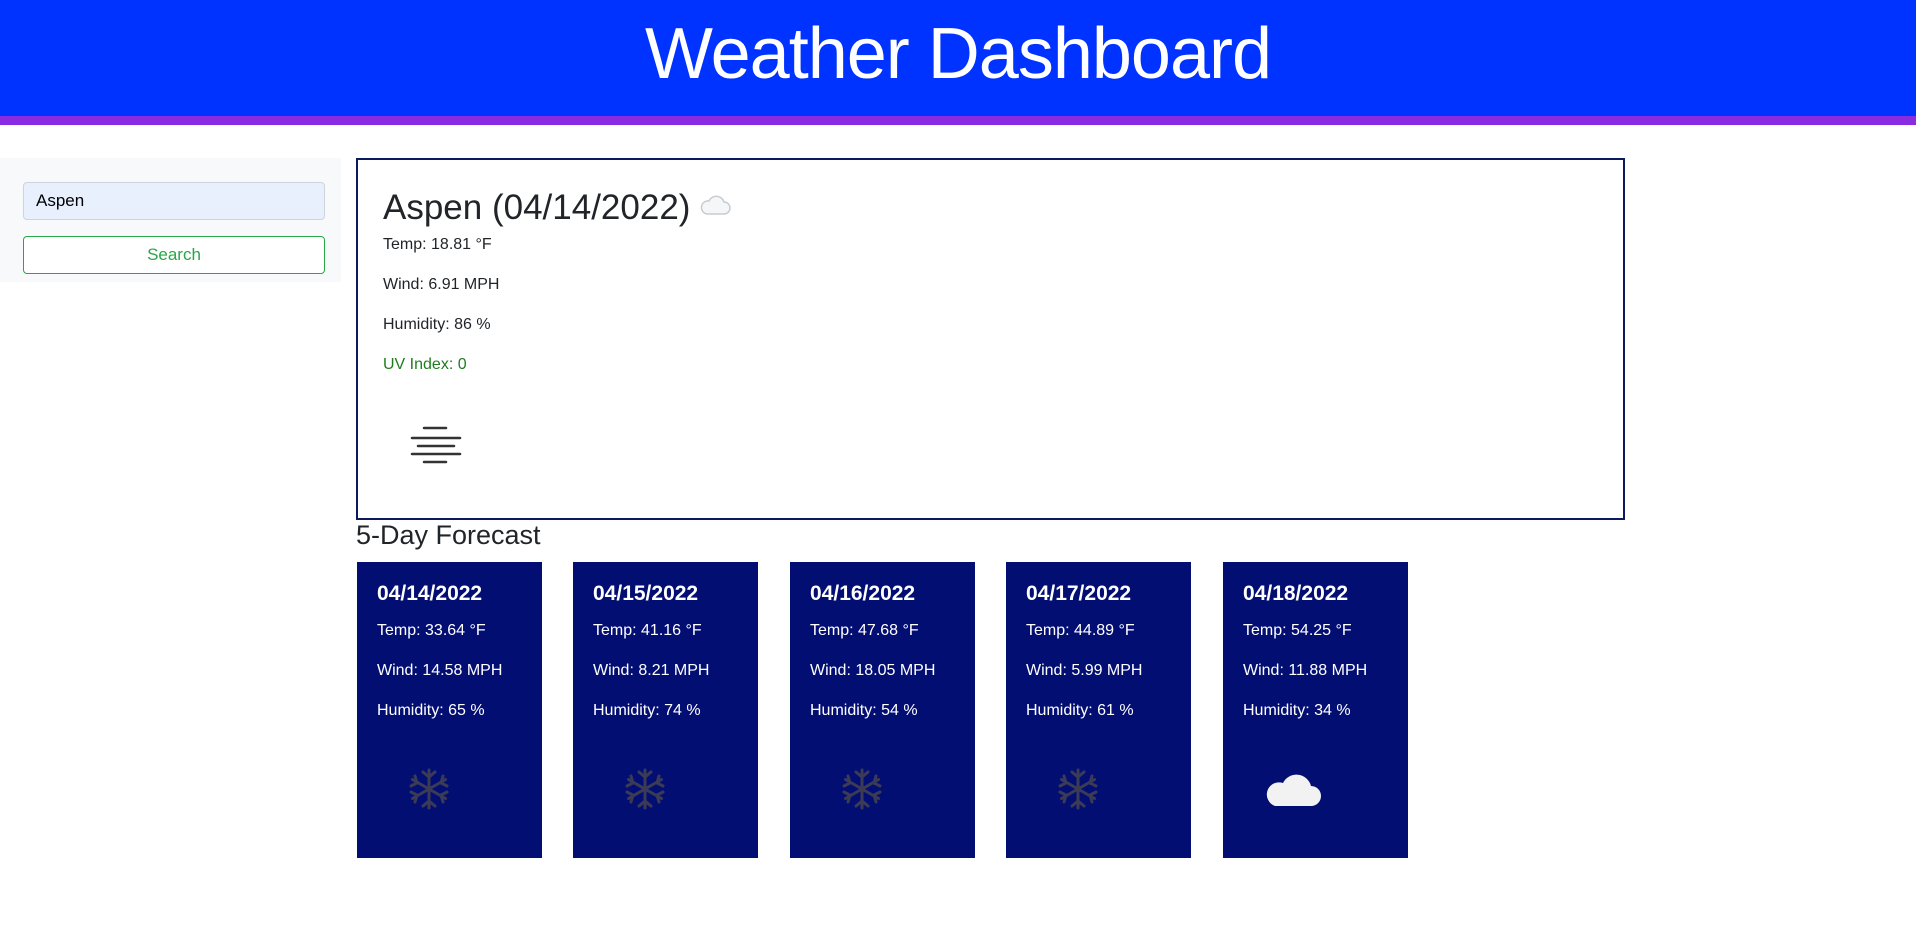 Image resolution: width=1916 pixels, height=940 pixels. Describe the element at coordinates (1297, 630) in the screenshot. I see `forecast-temp: Temp: 54.25 °F` at that location.